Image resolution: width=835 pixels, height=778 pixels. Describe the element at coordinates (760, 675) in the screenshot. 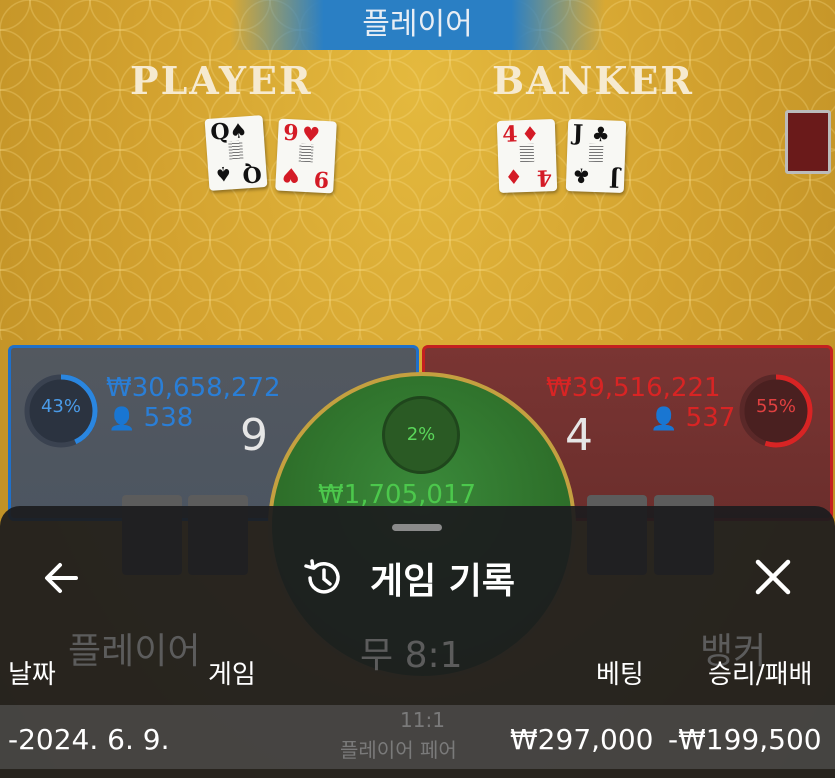

I see `column-header-result: 승리/패배` at that location.